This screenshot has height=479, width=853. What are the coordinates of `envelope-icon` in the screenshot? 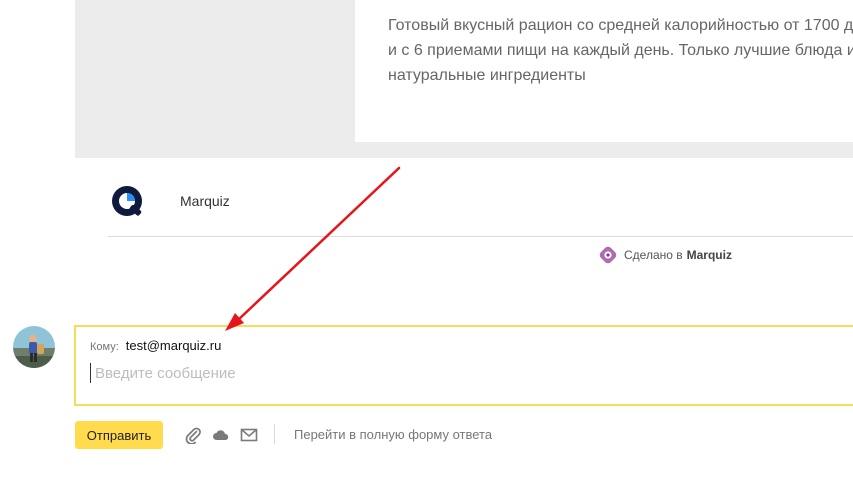 It's located at (249, 435).